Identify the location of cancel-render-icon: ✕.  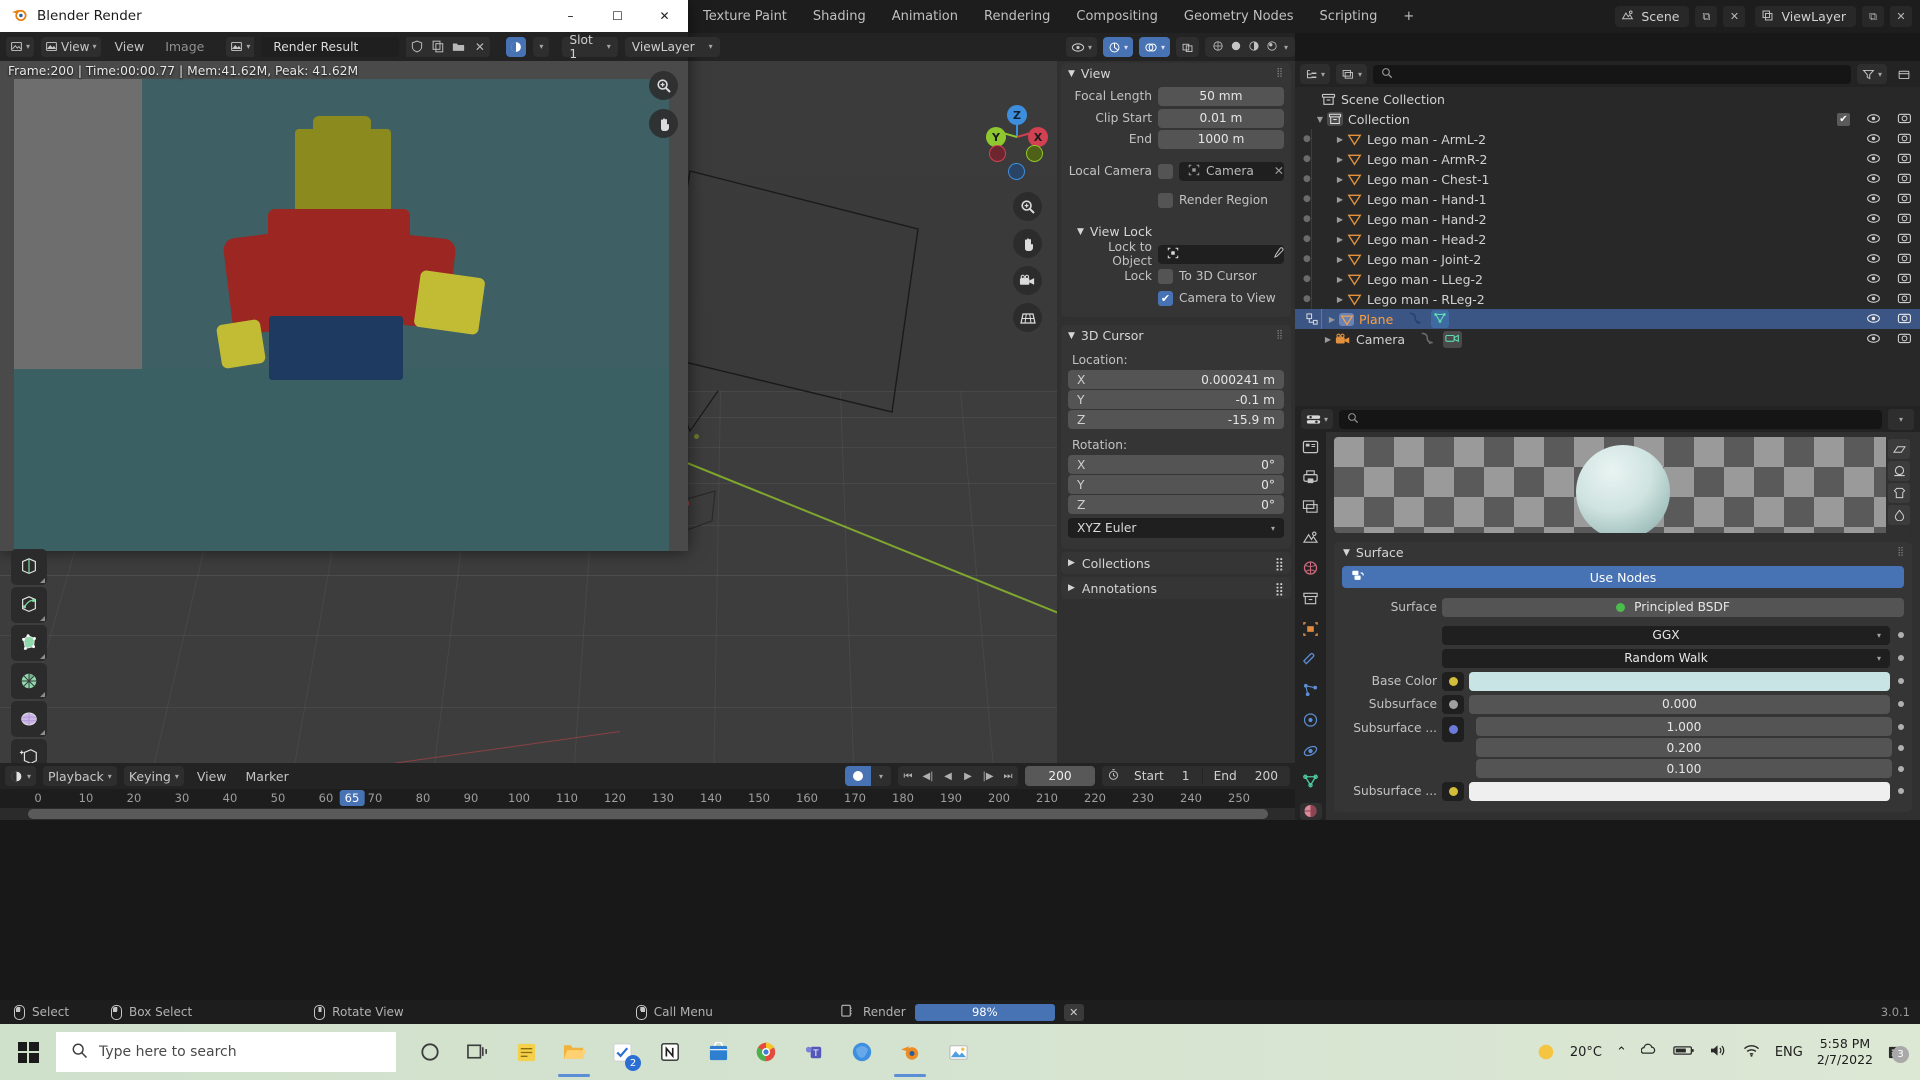
(1073, 1012).